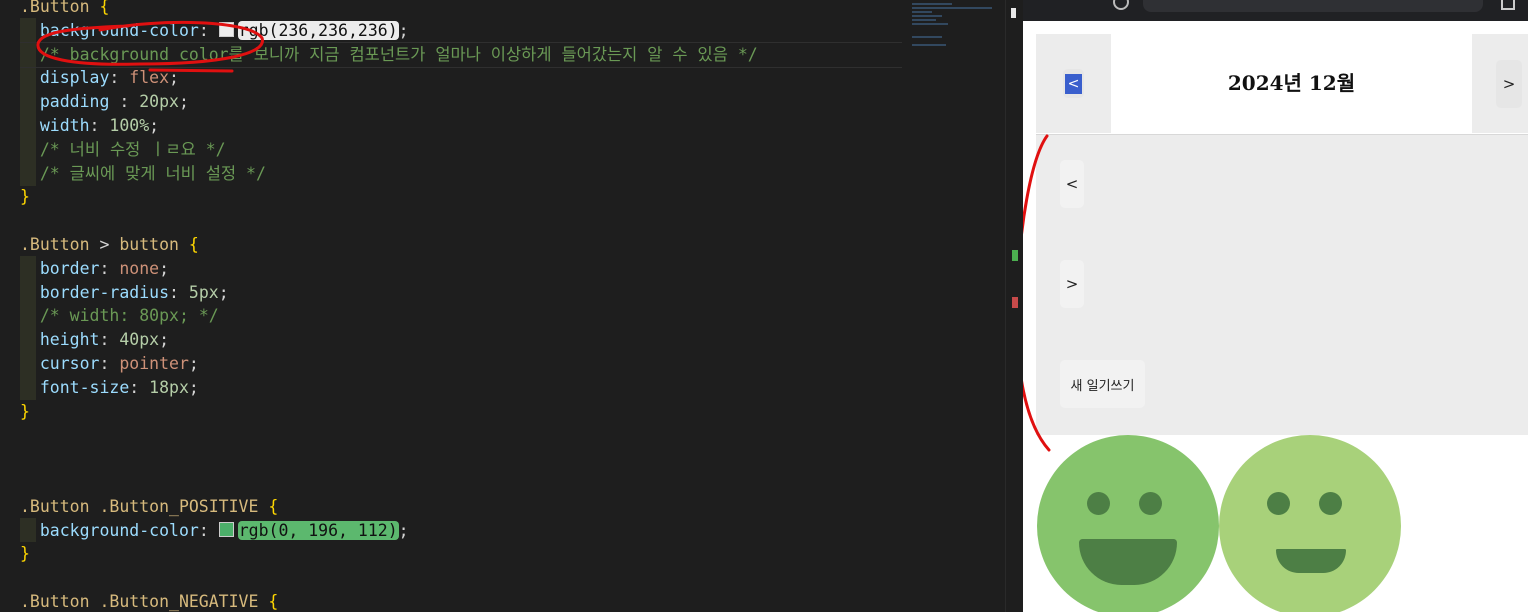 The height and width of the screenshot is (612, 1528). I want to click on prev-month-label: <, so click(1073, 83).